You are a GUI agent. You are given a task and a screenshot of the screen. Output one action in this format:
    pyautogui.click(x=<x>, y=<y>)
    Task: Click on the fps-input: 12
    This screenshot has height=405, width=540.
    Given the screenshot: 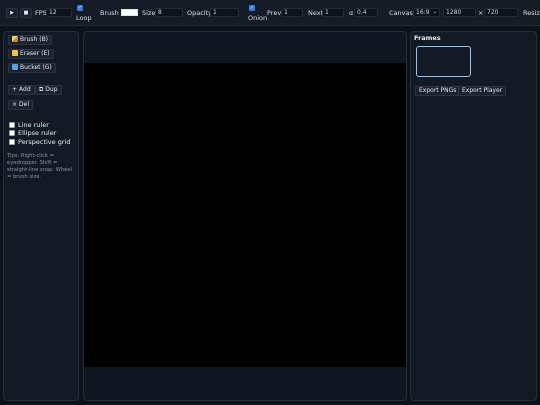 What is the action you would take?
    pyautogui.click(x=59, y=12)
    